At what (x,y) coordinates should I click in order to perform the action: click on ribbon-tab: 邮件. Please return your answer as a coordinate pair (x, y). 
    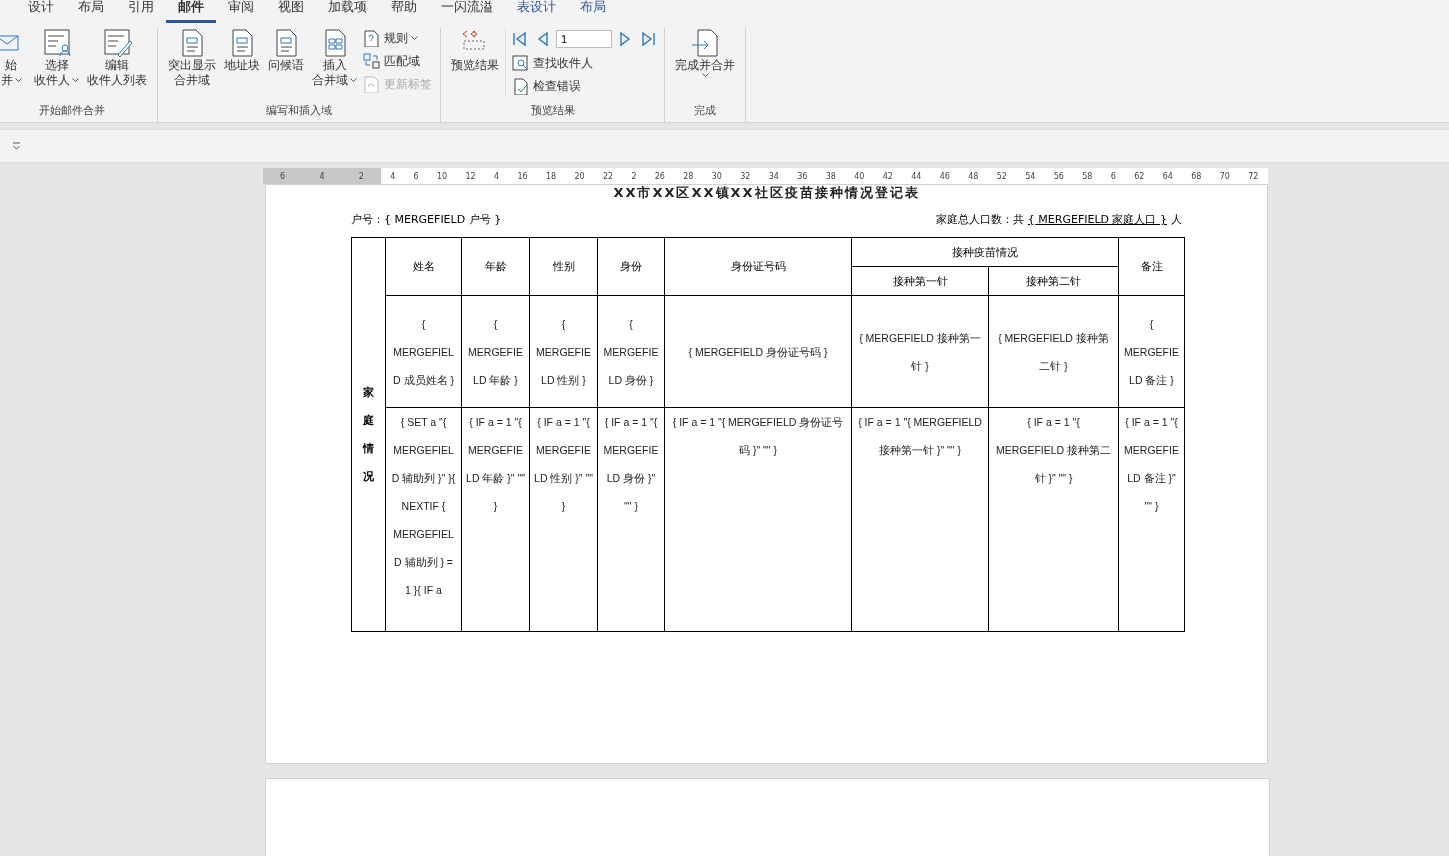
    Looking at the image, I should click on (191, 11).